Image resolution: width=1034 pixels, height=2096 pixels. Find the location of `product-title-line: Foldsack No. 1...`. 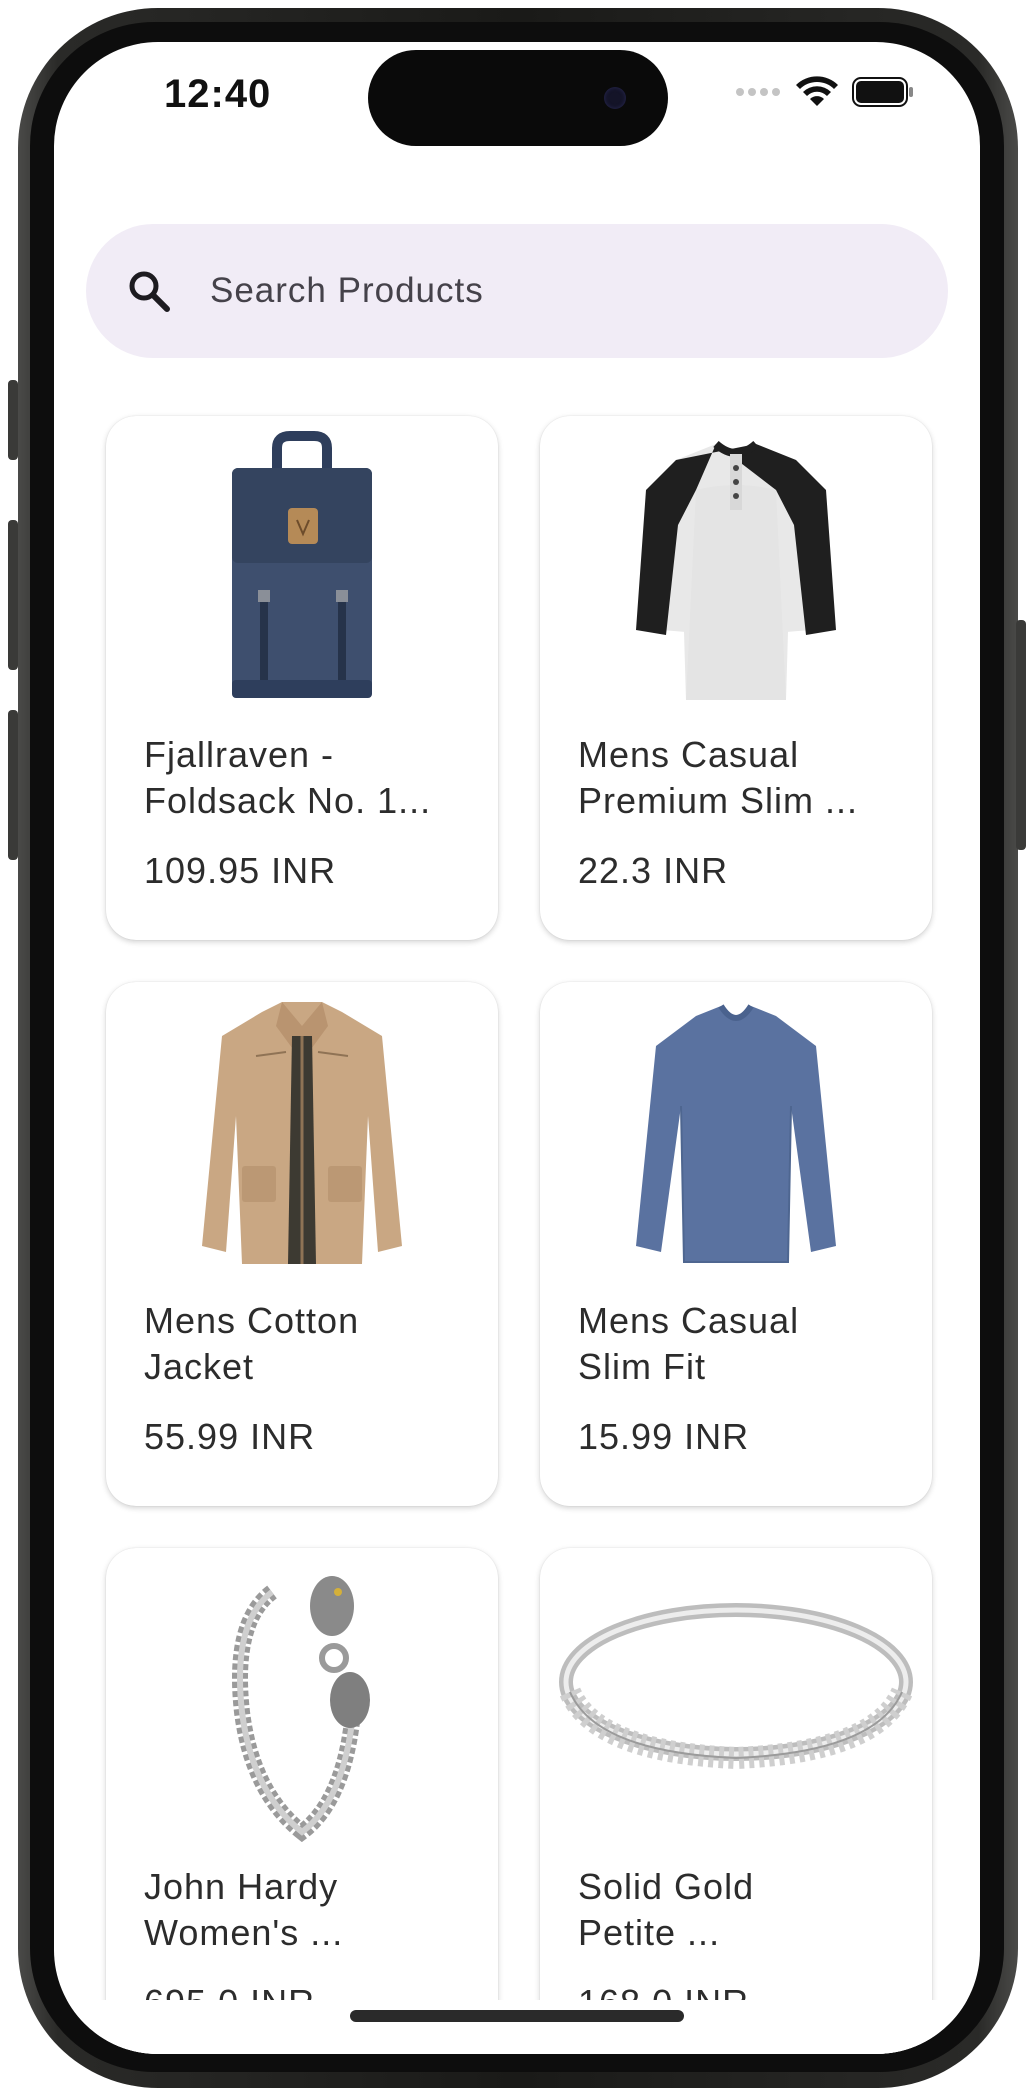

product-title-line: Foldsack No. 1... is located at coordinates (288, 800).